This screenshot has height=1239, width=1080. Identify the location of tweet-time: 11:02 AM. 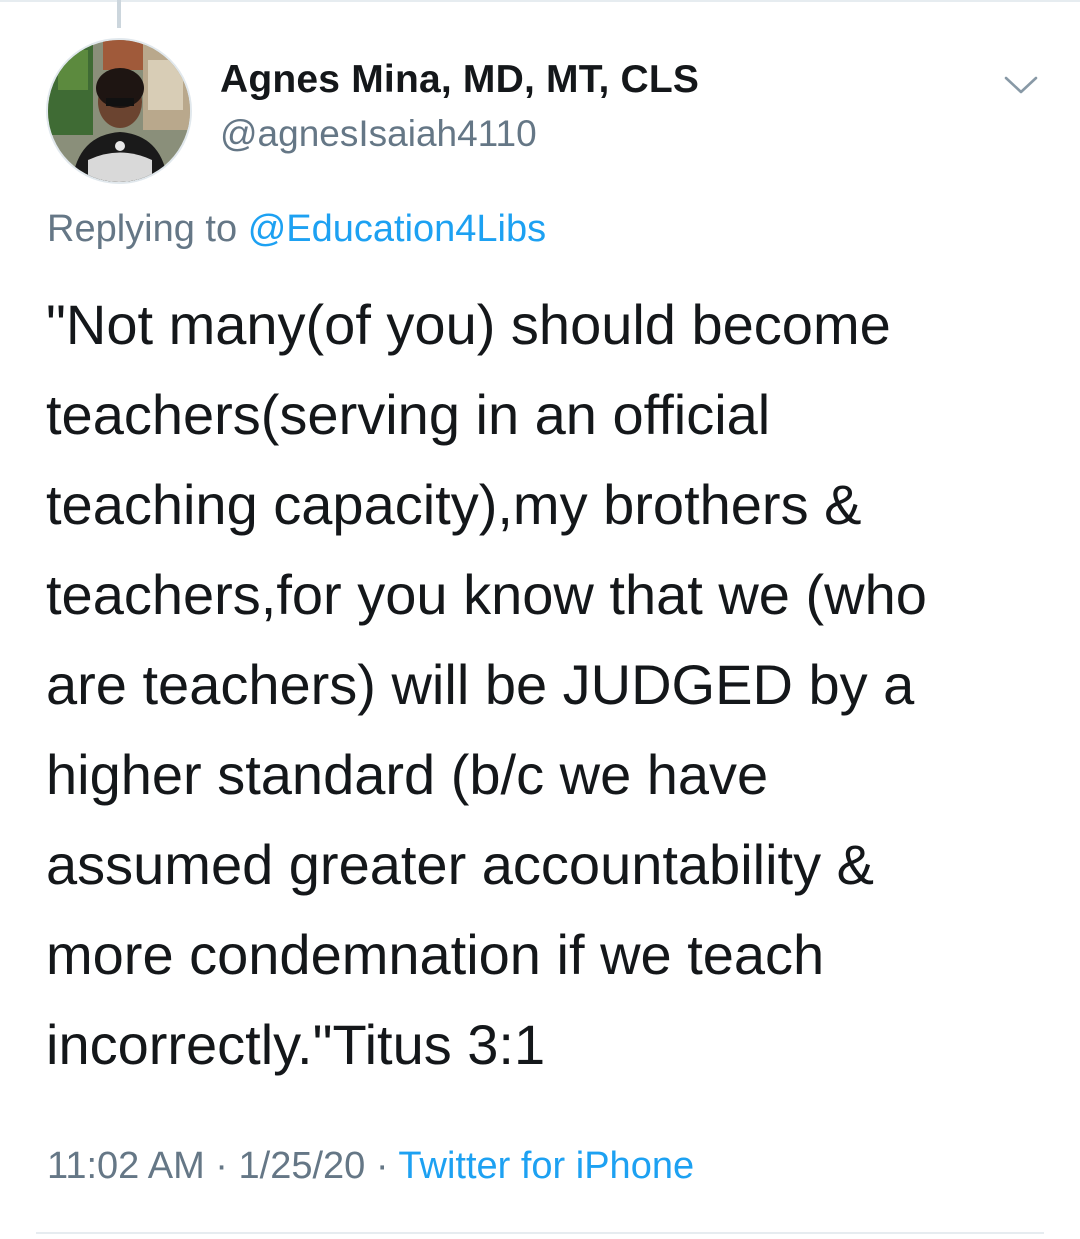
(126, 1166).